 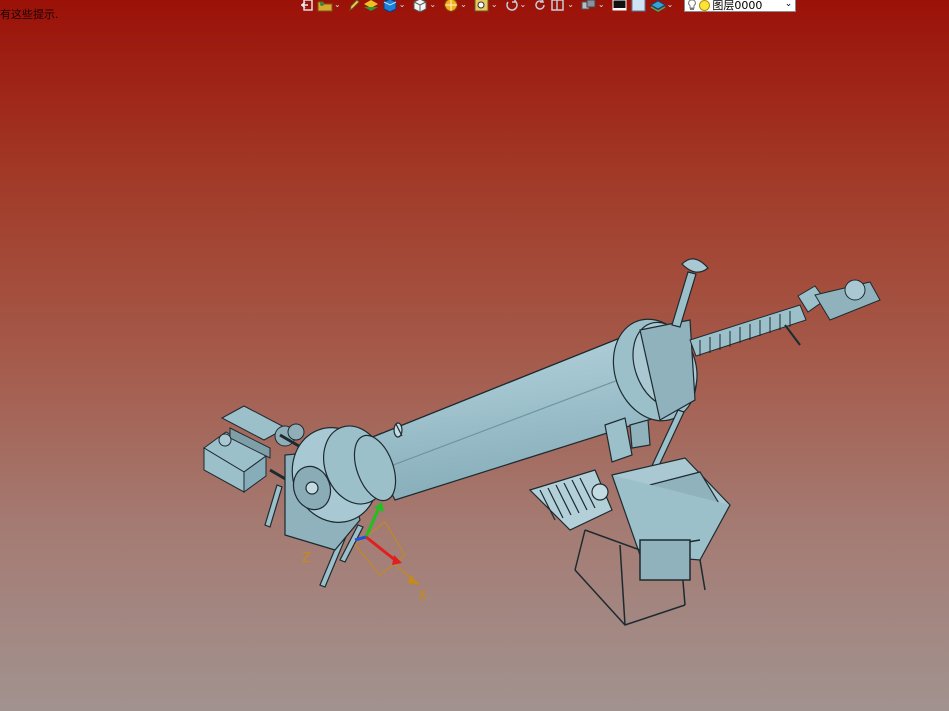 What do you see at coordinates (422, 596) in the screenshot?
I see `axis-x-label: X` at bounding box center [422, 596].